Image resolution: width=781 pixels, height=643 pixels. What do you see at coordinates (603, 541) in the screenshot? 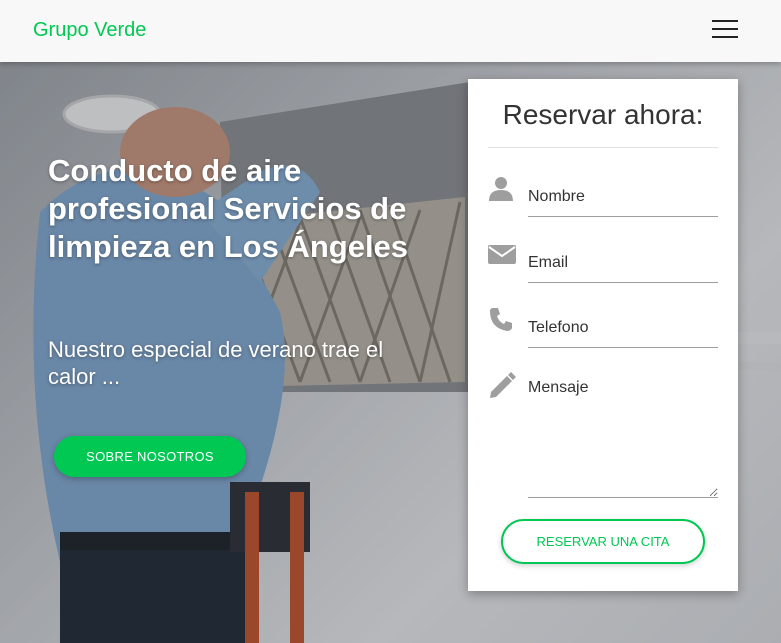
I see `book-appointment-button: RESERVAR UNA CITA` at bounding box center [603, 541].